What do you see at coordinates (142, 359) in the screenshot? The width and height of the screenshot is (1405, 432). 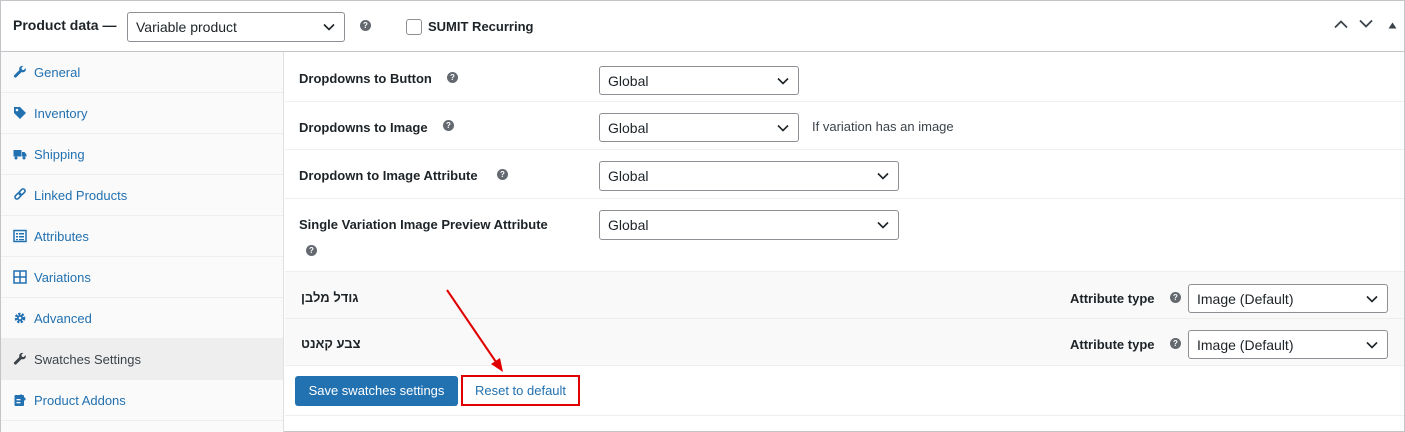 I see `sidebar-item-swatches-settings: Swatches Settings` at bounding box center [142, 359].